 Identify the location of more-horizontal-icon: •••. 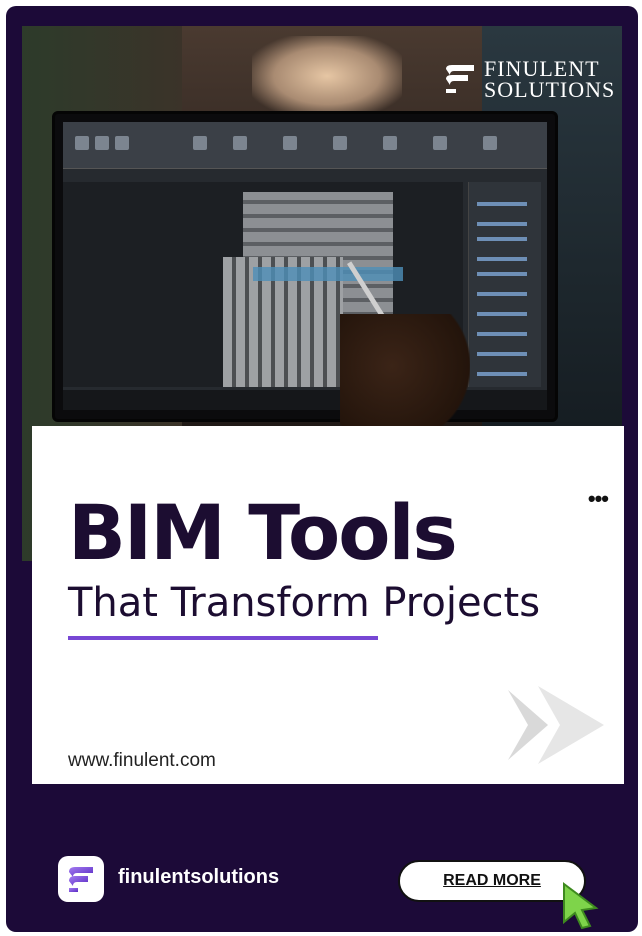
(598, 499).